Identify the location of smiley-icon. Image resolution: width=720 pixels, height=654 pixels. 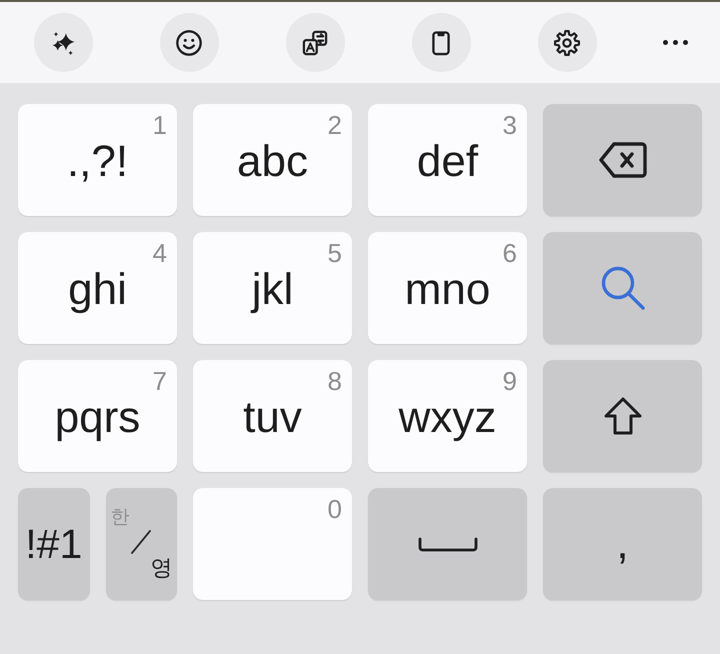
(189, 42).